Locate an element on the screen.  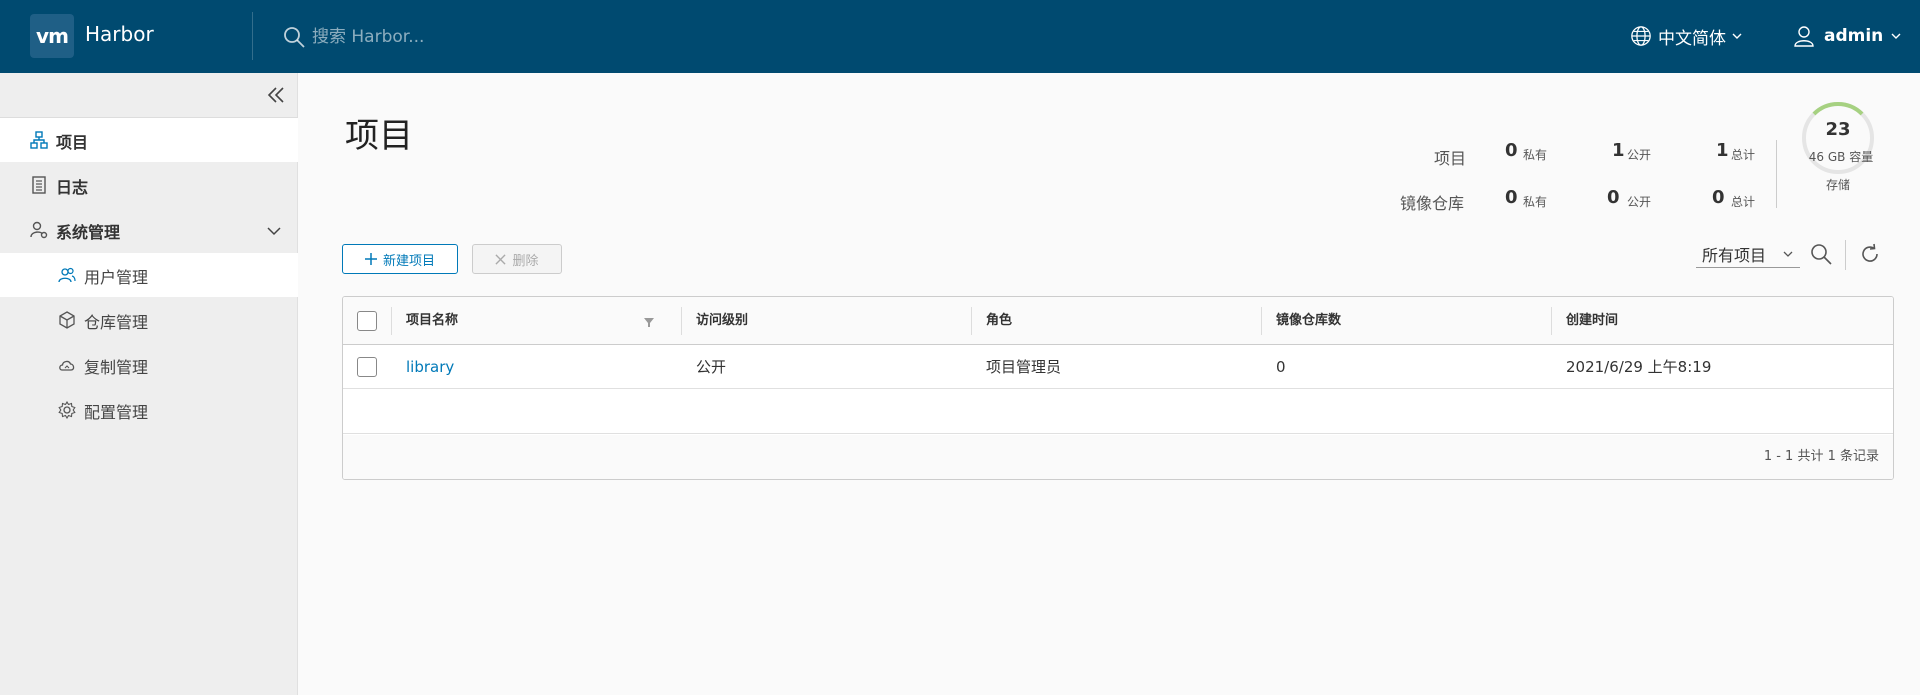
plus-icon is located at coordinates (370, 259).